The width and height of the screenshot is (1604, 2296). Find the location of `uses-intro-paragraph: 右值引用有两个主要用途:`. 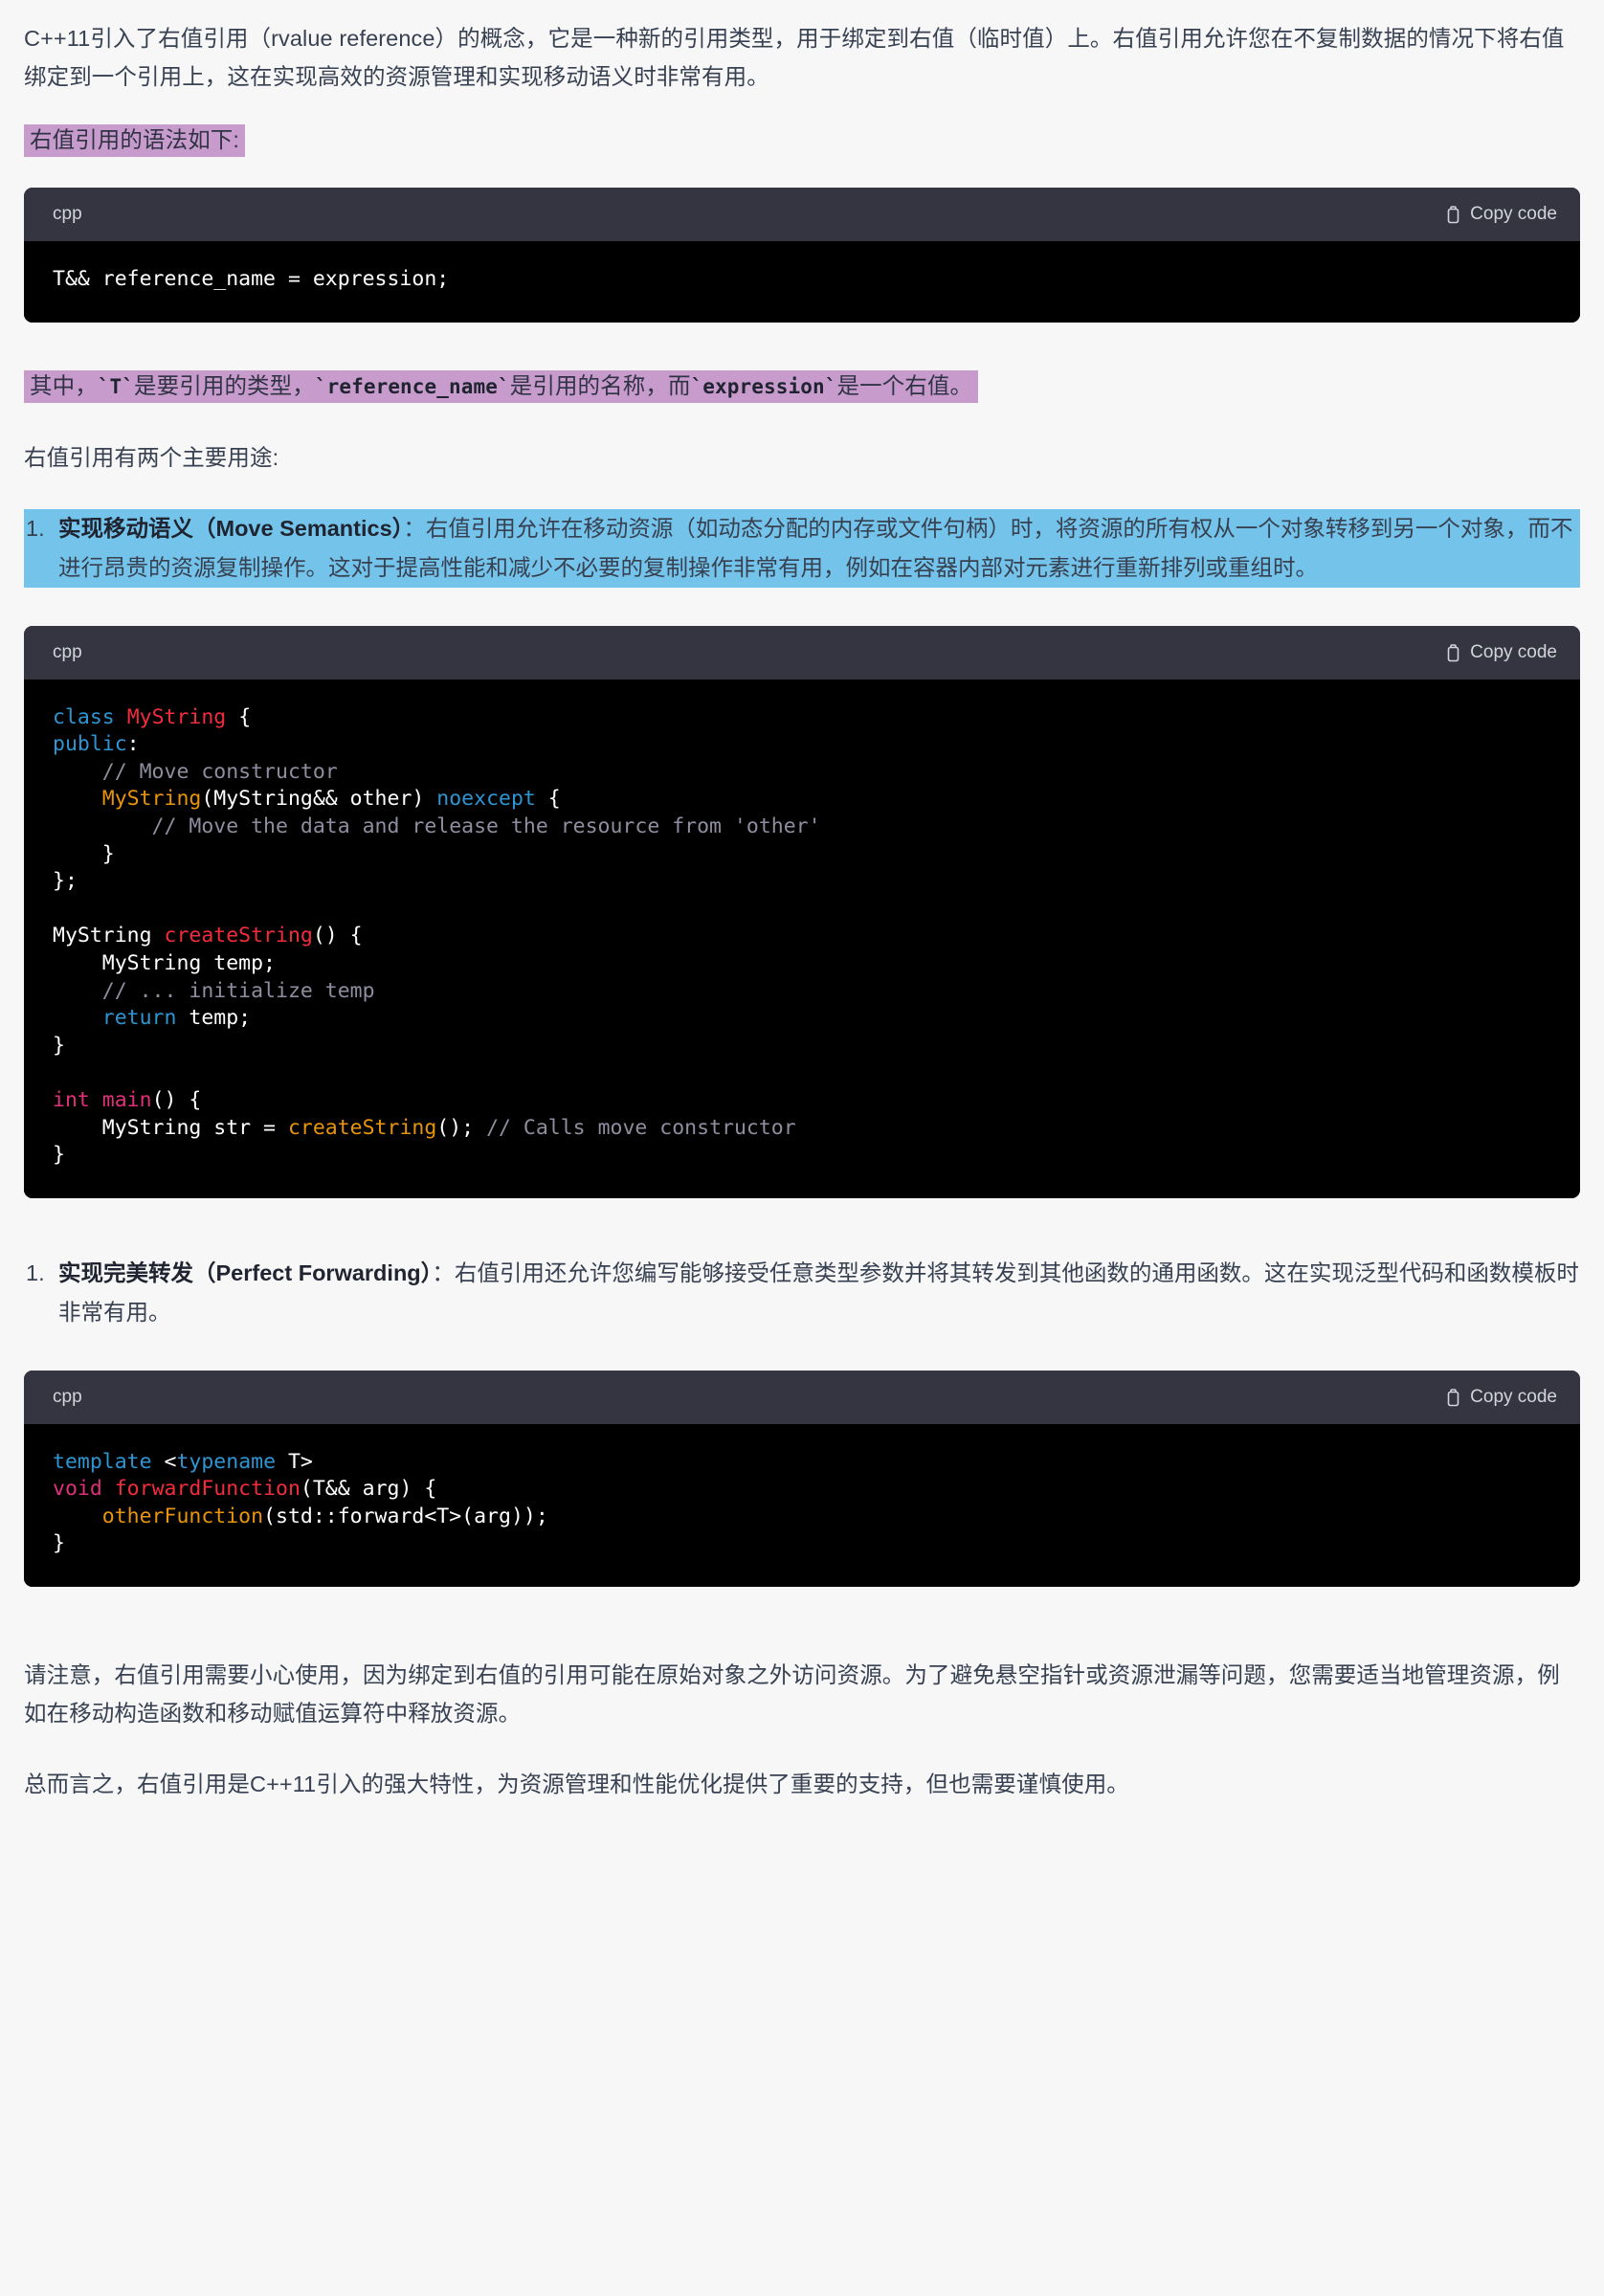

uses-intro-paragraph: 右值引用有两个主要用途: is located at coordinates (151, 457).